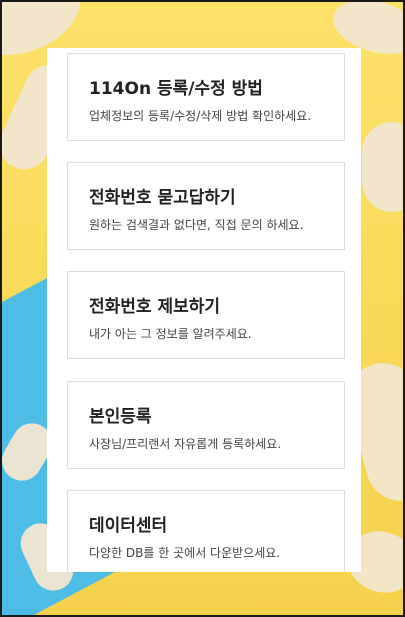 The width and height of the screenshot is (405, 617). Describe the element at coordinates (176, 89) in the screenshot. I see `menu-card-title: 114On 등록/수정 방법` at that location.